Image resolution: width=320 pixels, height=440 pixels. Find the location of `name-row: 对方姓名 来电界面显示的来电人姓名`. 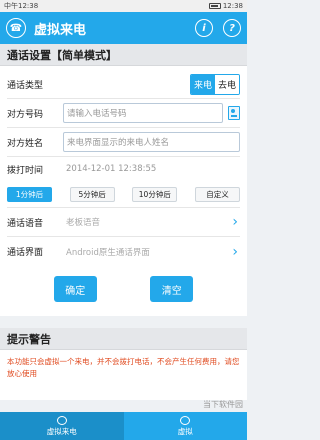

name-row: 对方姓名 来电界面显示的来电人姓名 is located at coordinates (123, 142).